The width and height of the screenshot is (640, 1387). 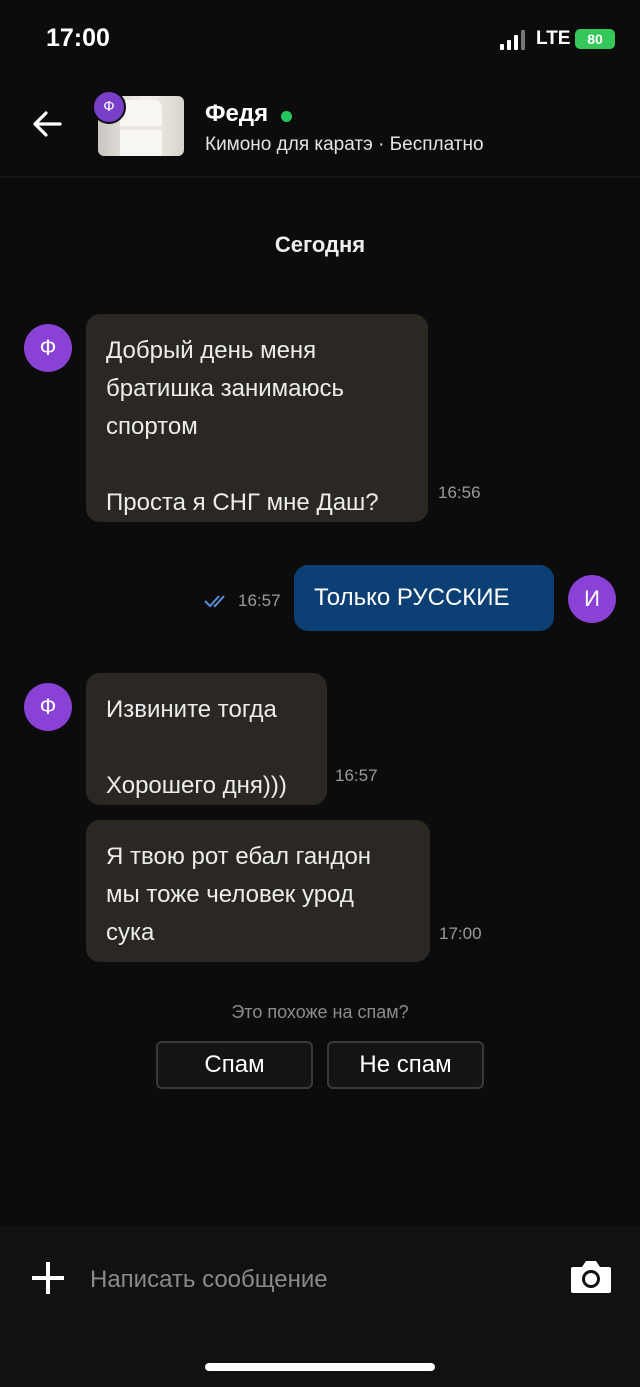 I want to click on spam-button: Спам, so click(x=234, y=1065).